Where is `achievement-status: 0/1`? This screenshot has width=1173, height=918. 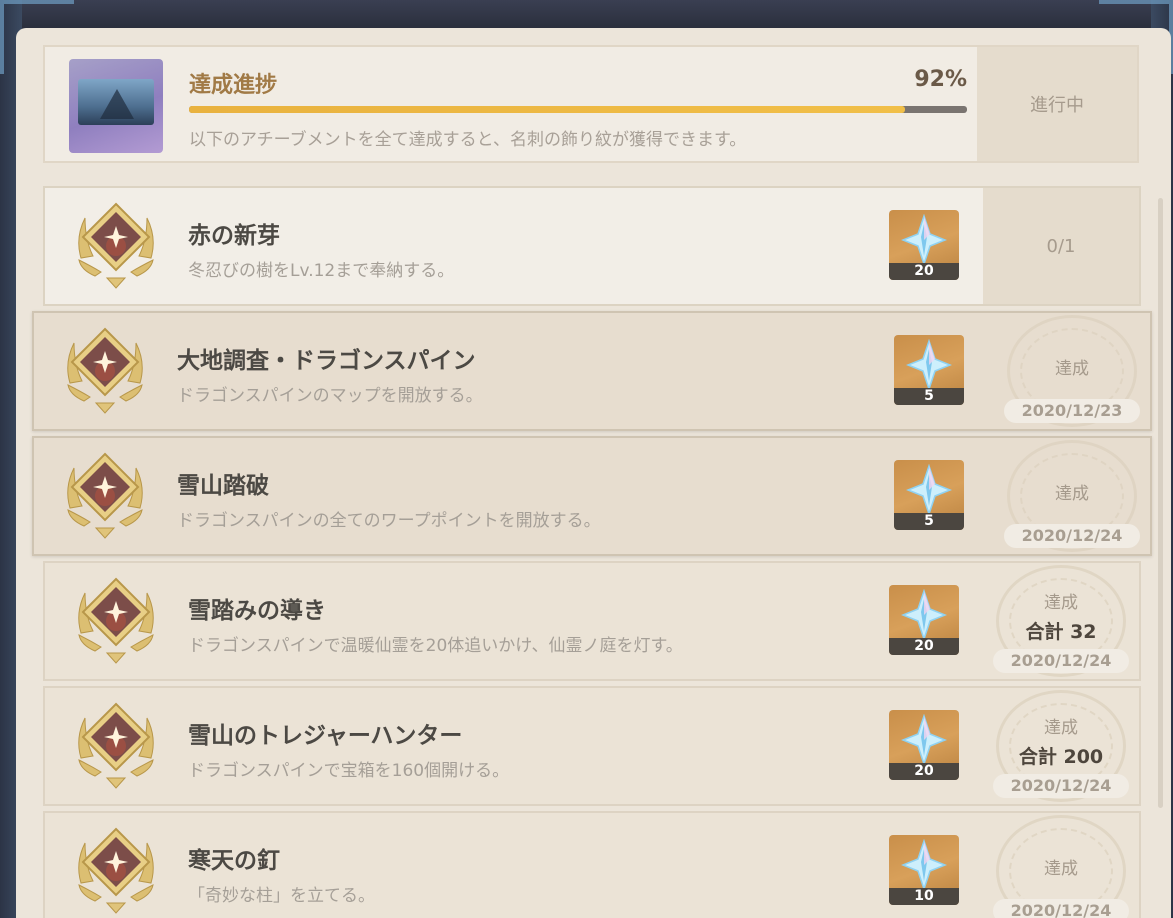 achievement-status: 0/1 is located at coordinates (1061, 246).